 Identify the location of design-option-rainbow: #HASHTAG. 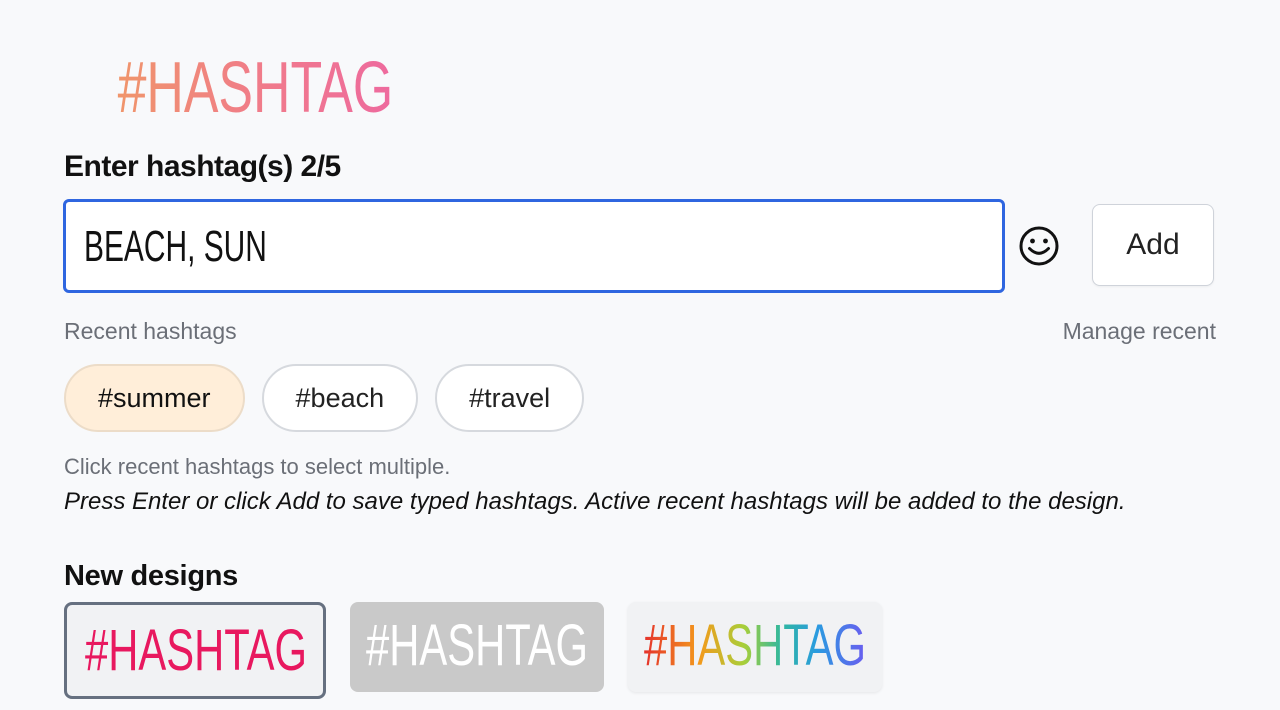
(755, 647).